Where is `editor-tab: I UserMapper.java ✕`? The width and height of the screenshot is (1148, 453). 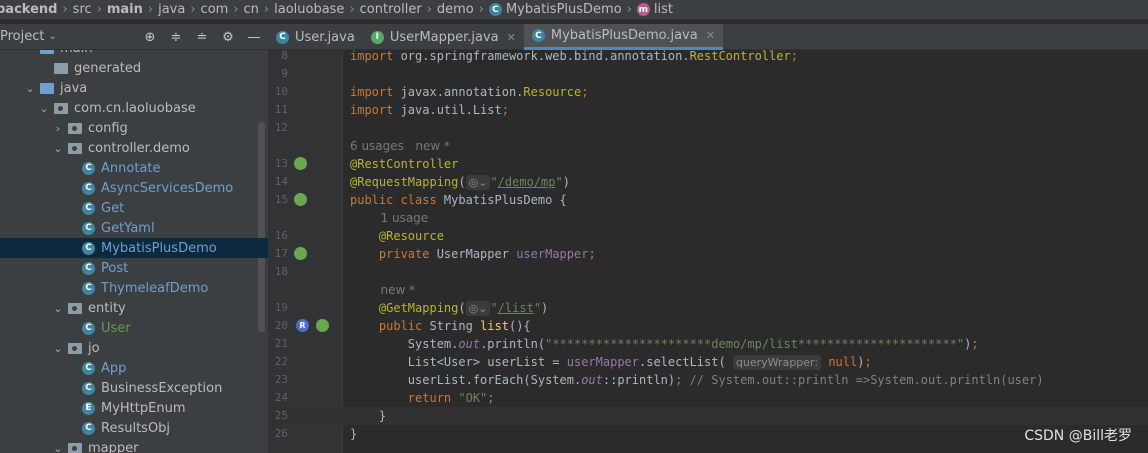
editor-tab: I UserMapper.java ✕ is located at coordinates (443, 37).